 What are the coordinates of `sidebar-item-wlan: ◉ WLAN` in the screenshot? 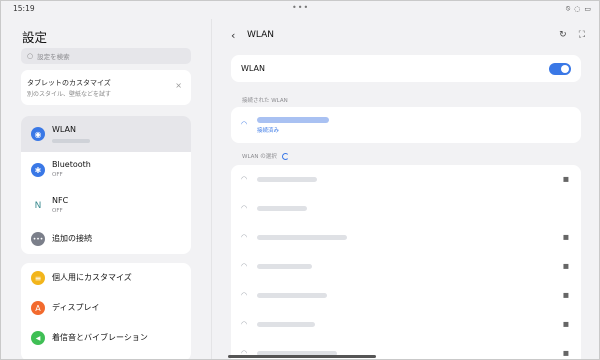 It's located at (106, 134).